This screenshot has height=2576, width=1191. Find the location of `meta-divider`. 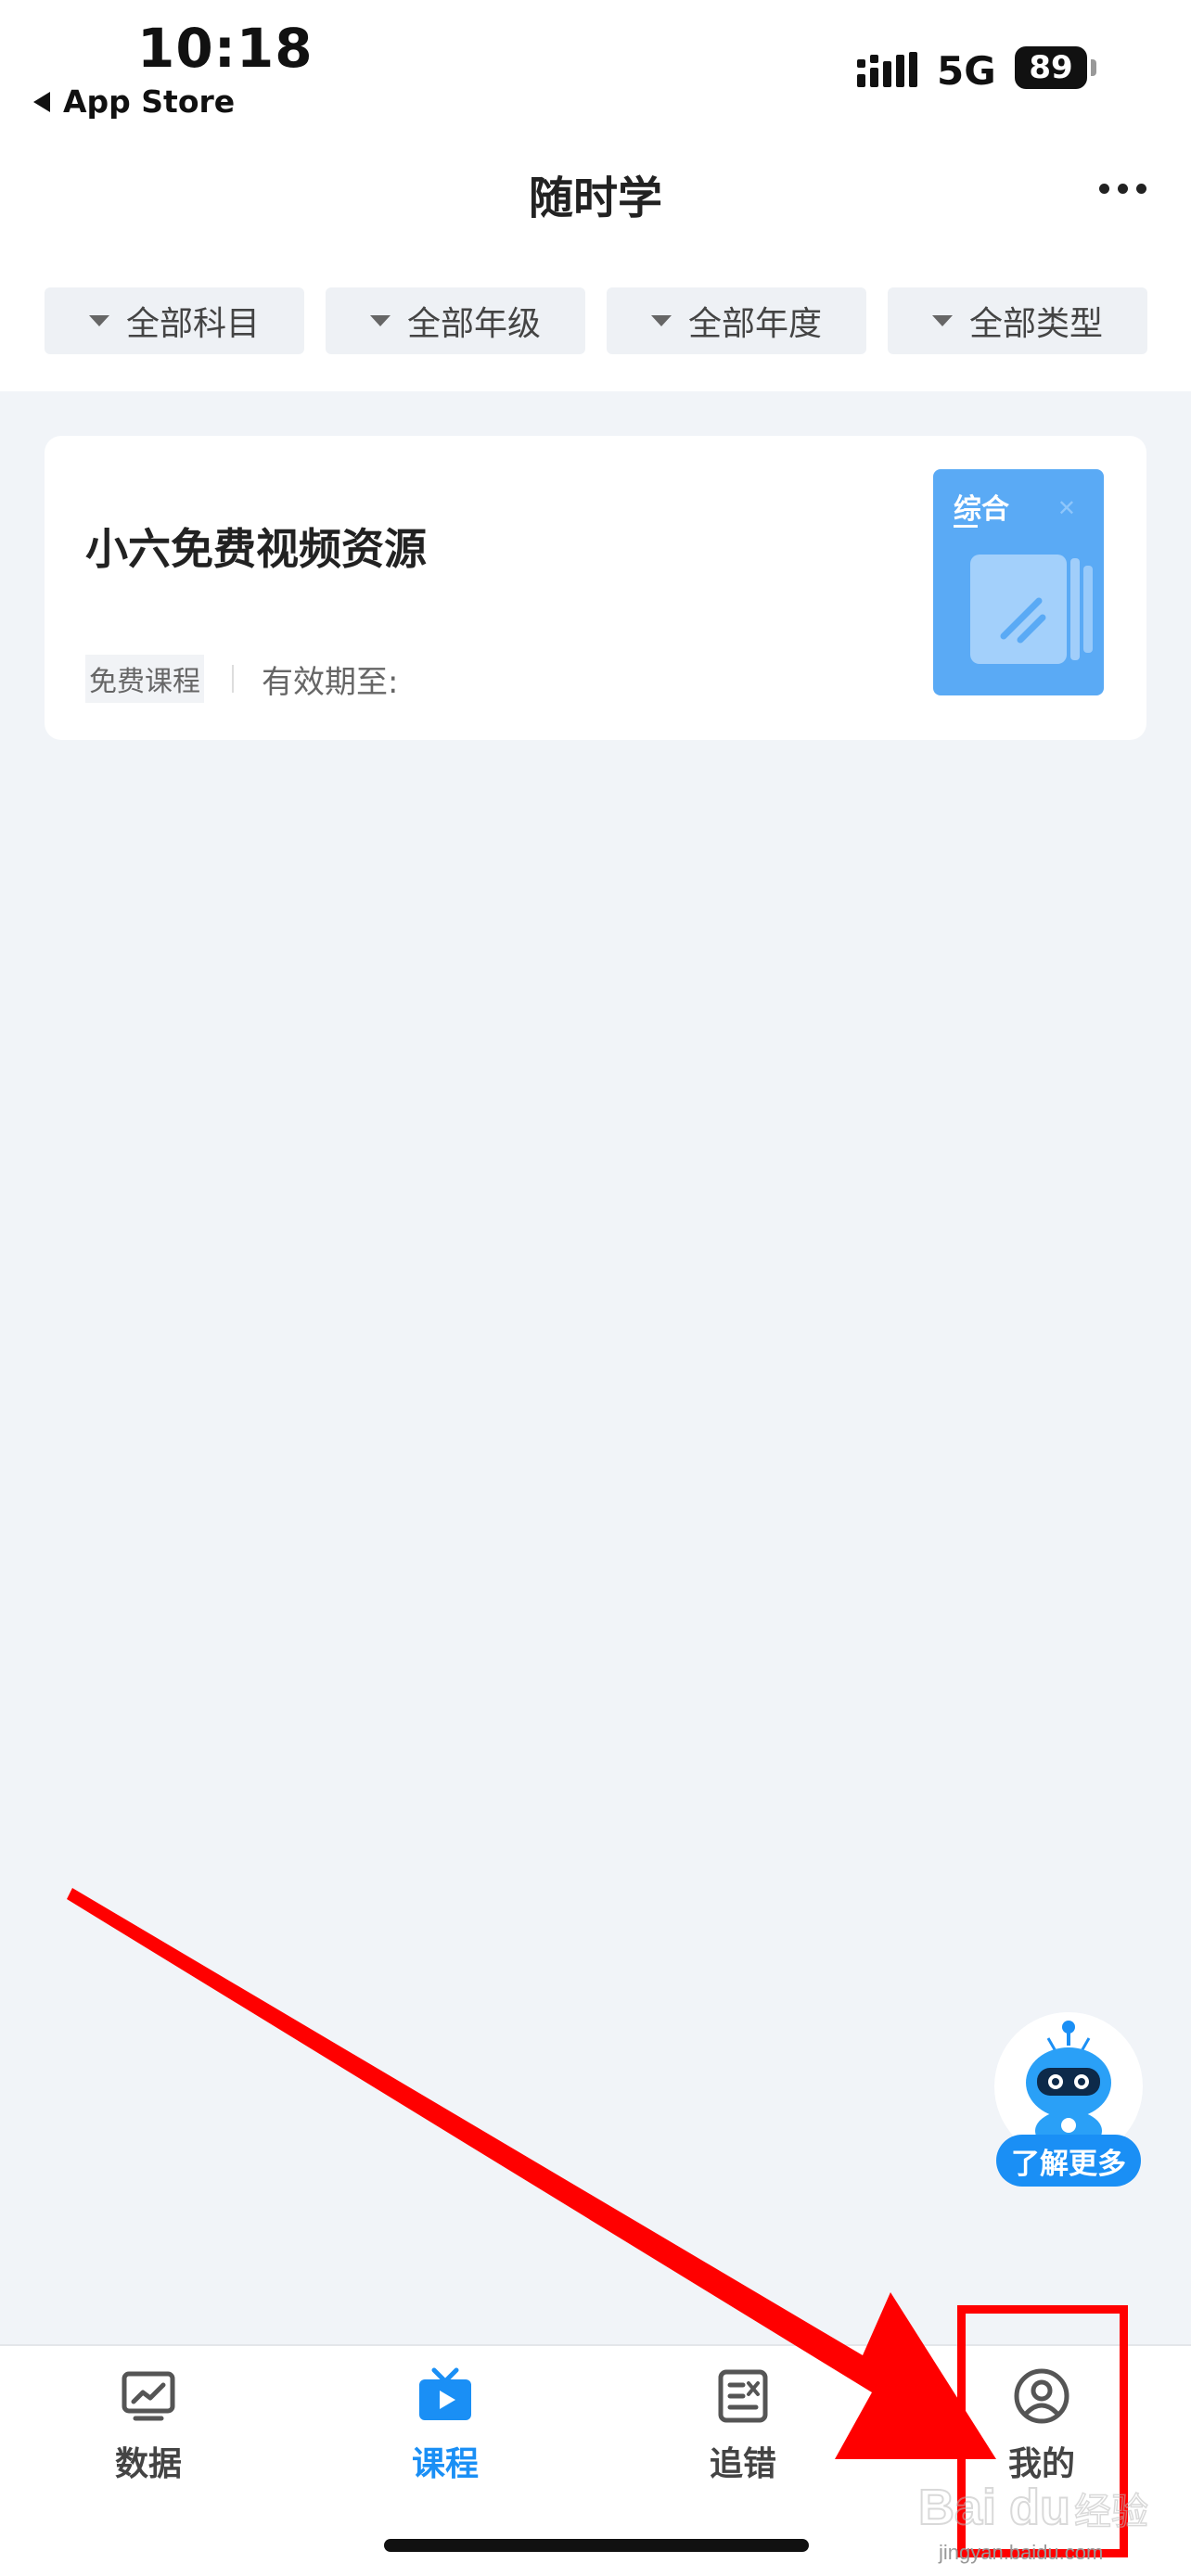

meta-divider is located at coordinates (233, 679).